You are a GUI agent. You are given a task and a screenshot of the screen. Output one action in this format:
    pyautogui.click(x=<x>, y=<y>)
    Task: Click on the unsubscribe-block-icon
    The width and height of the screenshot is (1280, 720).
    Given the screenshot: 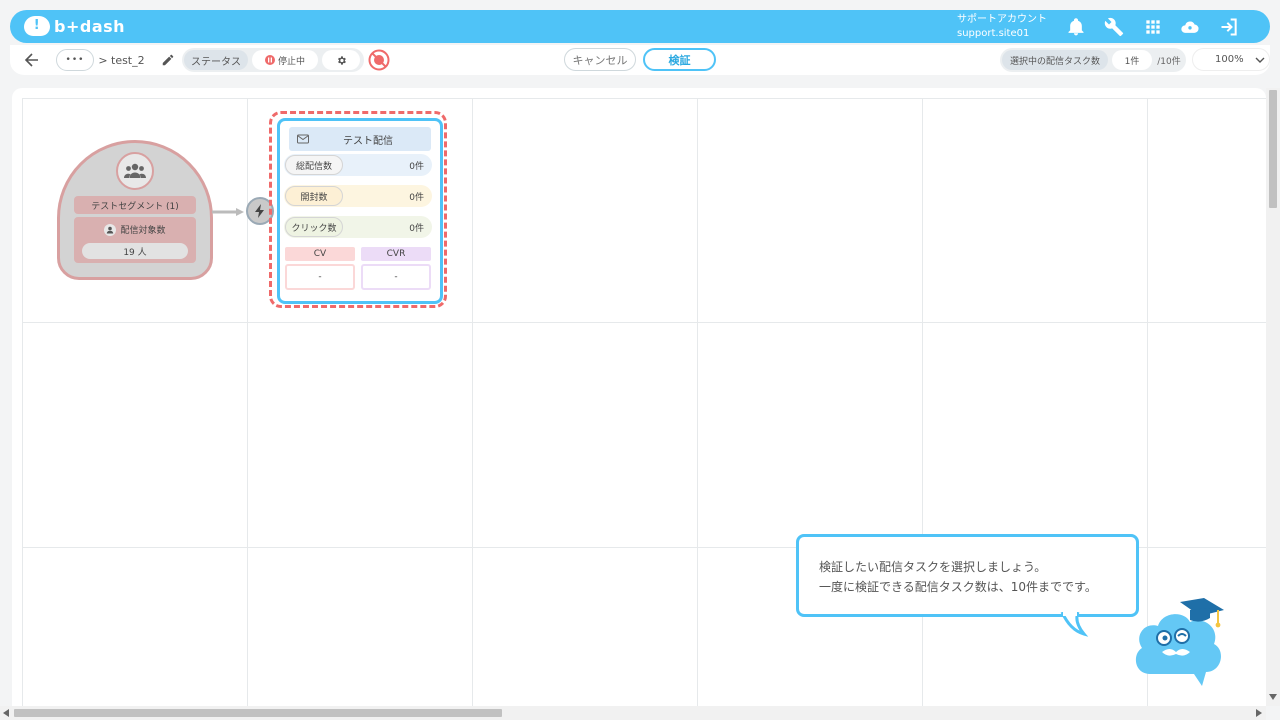 What is the action you would take?
    pyautogui.click(x=379, y=60)
    